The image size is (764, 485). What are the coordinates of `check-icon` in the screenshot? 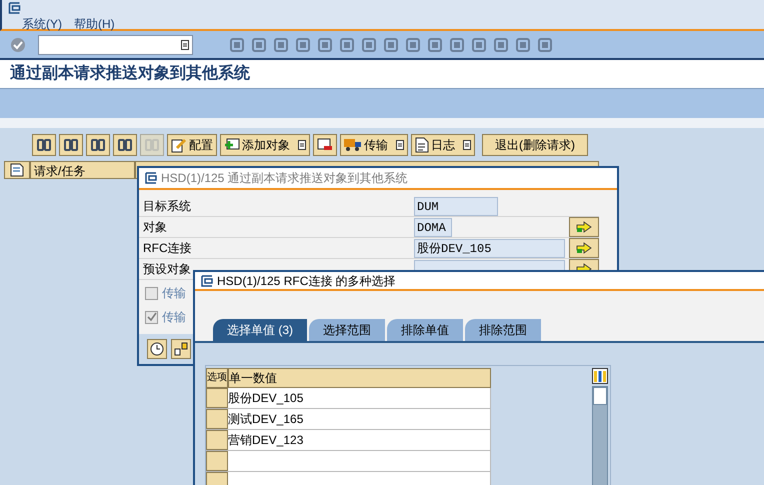 It's located at (18, 44).